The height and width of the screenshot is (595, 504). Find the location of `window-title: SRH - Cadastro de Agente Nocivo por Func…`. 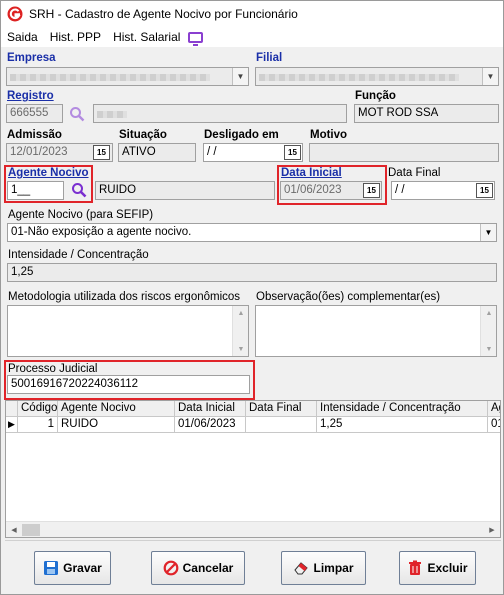

window-title: SRH - Cadastro de Agente Nocivo por Func… is located at coordinates (163, 14).